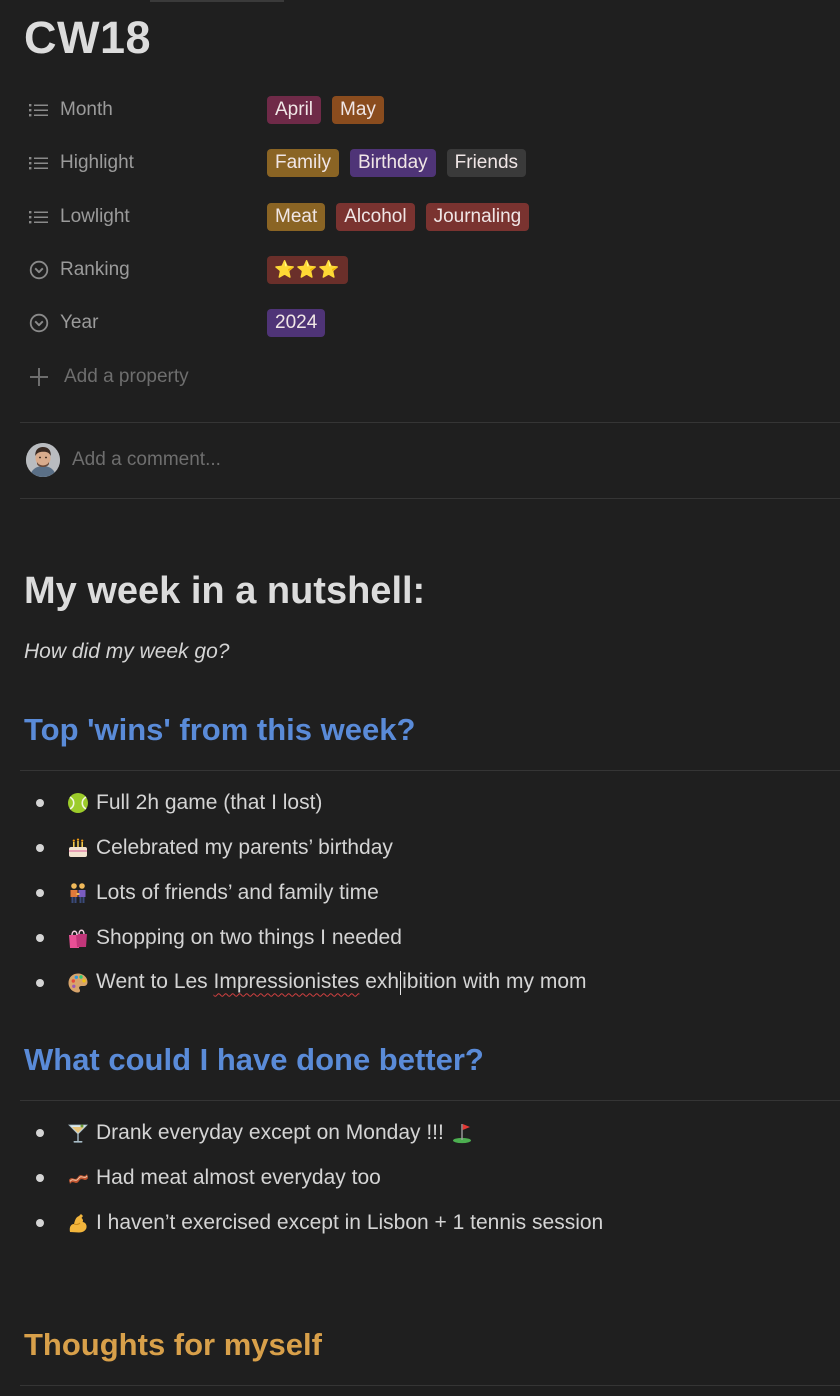  Describe the element at coordinates (294, 110) in the screenshot. I see `tag: April` at that location.